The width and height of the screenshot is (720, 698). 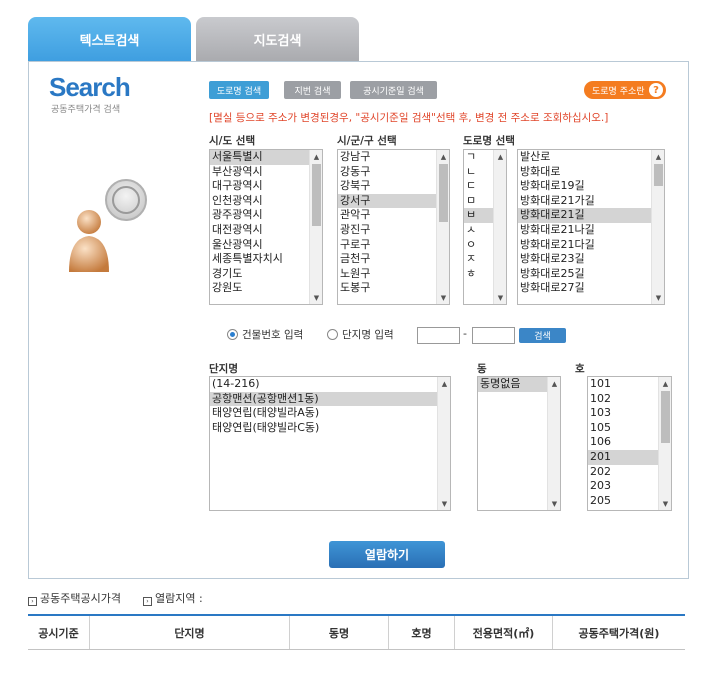 What do you see at coordinates (485, 227) in the screenshot?
I see `initial-listbox: ㄱ ㄴ ㄷ ㅁ ㅂ ㅅ ㅇ ㅈ ㅎ ▲ ▼` at bounding box center [485, 227].